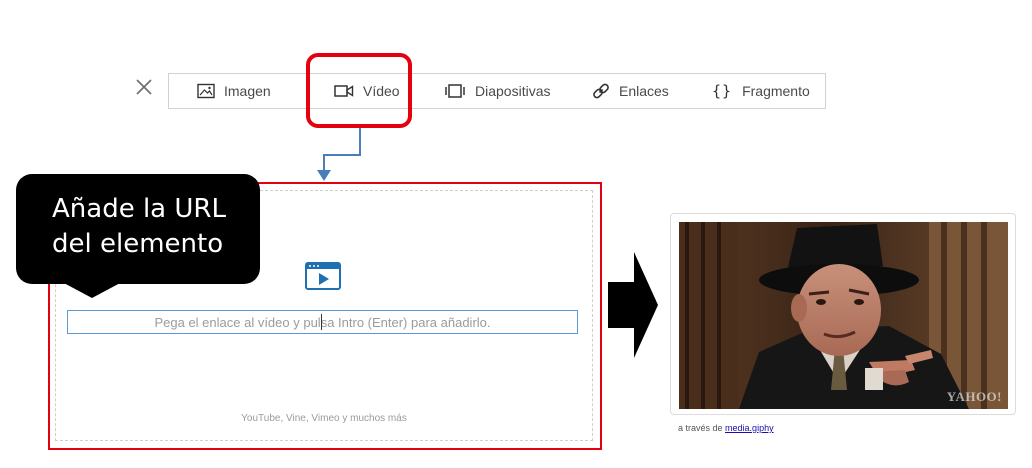  I want to click on link-icon, so click(601, 91).